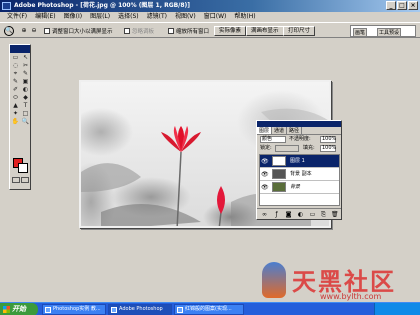  Describe the element at coordinates (244, 17) in the screenshot. I see `menu-help: 帮助(H)` at that location.